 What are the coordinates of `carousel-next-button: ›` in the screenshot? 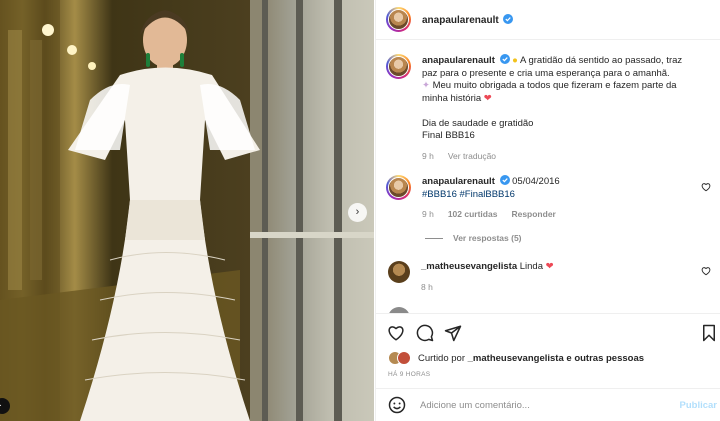 It's located at (357, 212).